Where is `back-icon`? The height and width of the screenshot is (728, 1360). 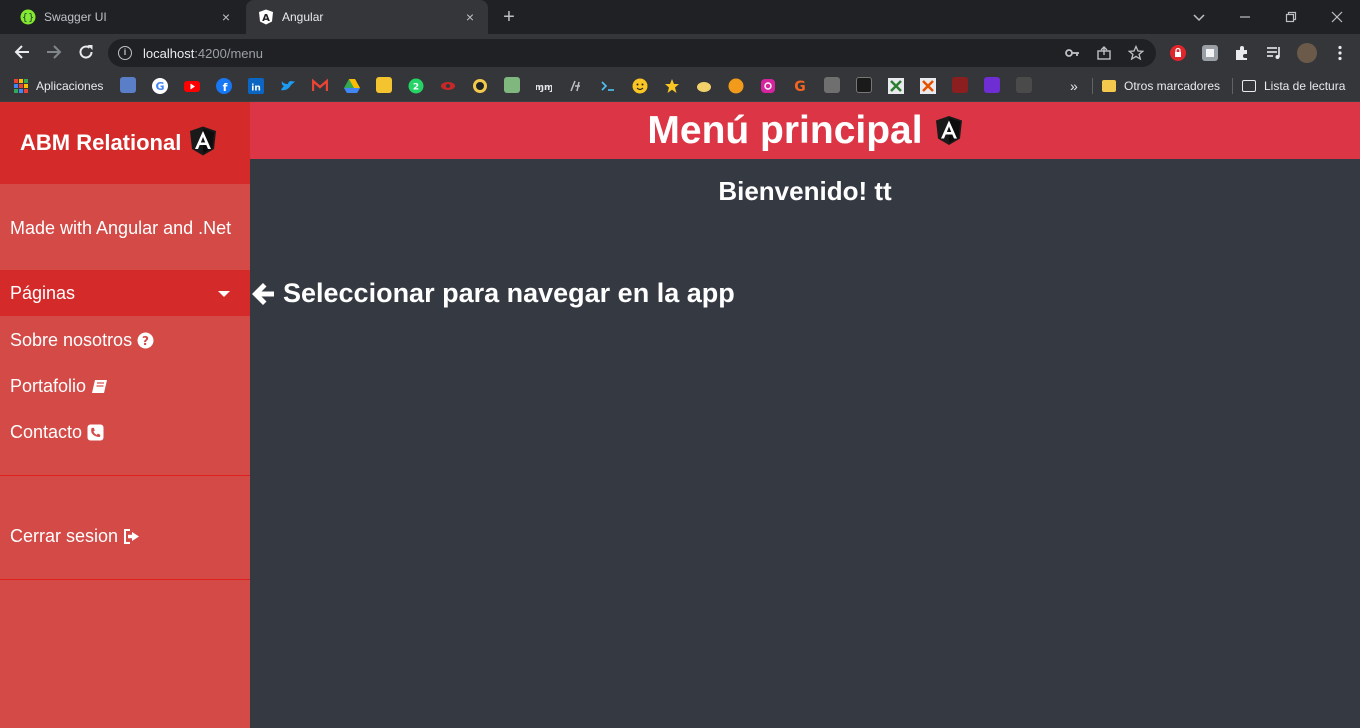 back-icon is located at coordinates (22, 52).